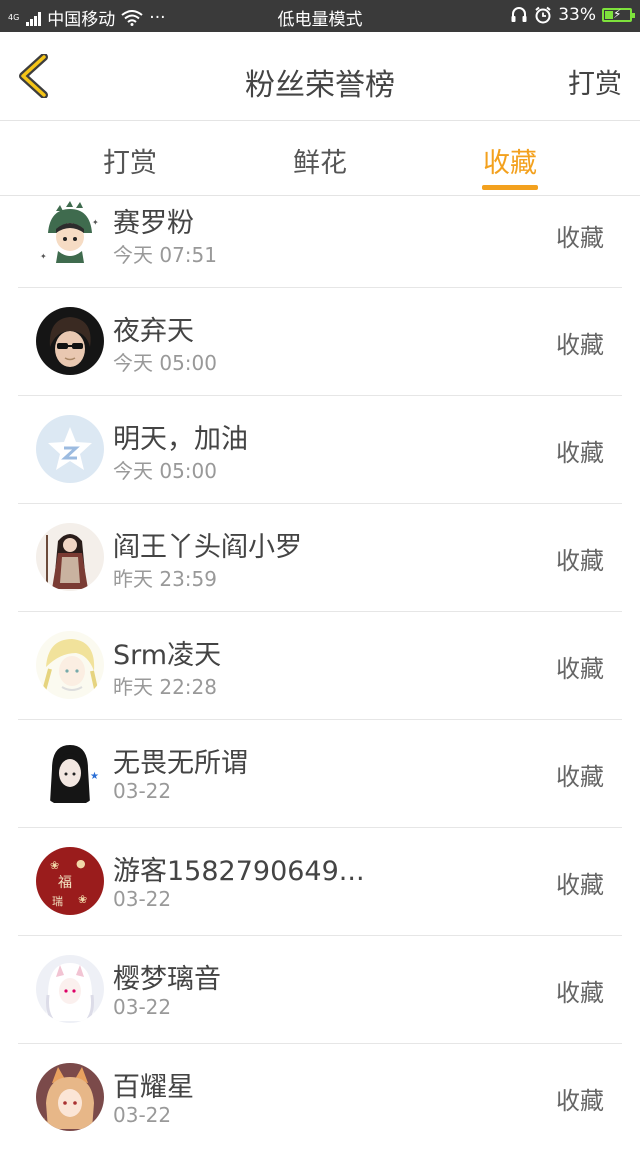  What do you see at coordinates (595, 81) in the screenshot?
I see `reward-button: 打赏` at bounding box center [595, 81].